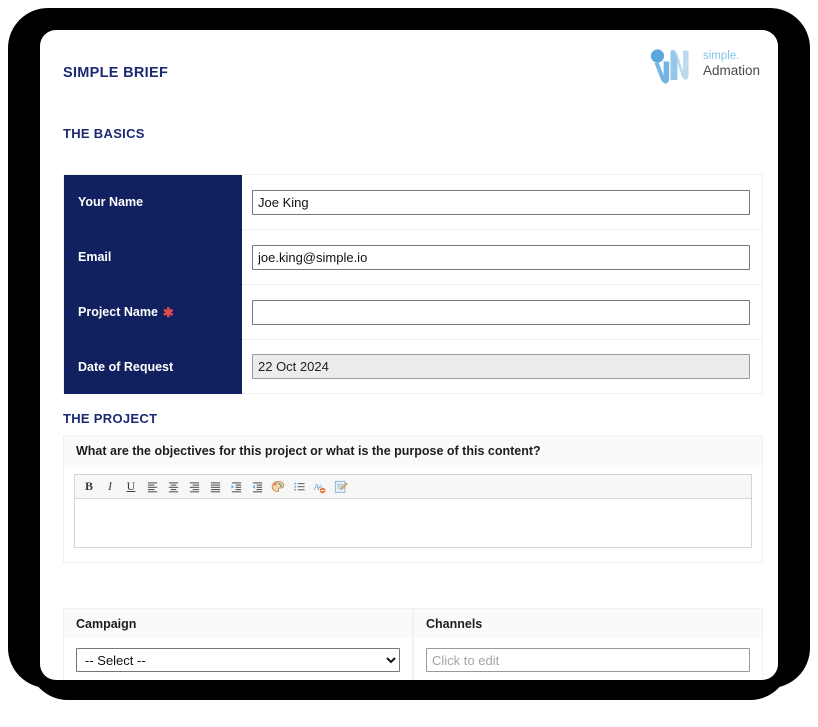 This screenshot has height=727, width=818. Describe the element at coordinates (238, 623) in the screenshot. I see `campaign-label: Campaign` at that location.